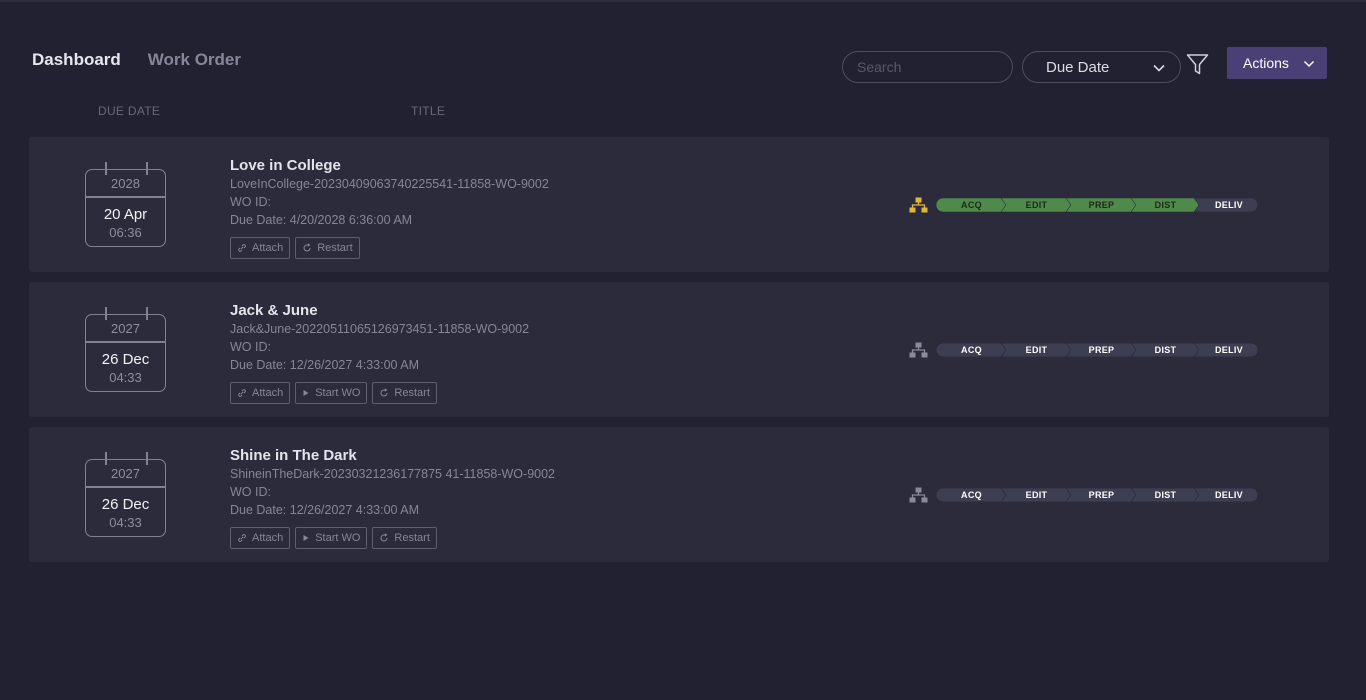  Describe the element at coordinates (136, 60) in the screenshot. I see `page-tabs: Dashboard Work Order` at that location.